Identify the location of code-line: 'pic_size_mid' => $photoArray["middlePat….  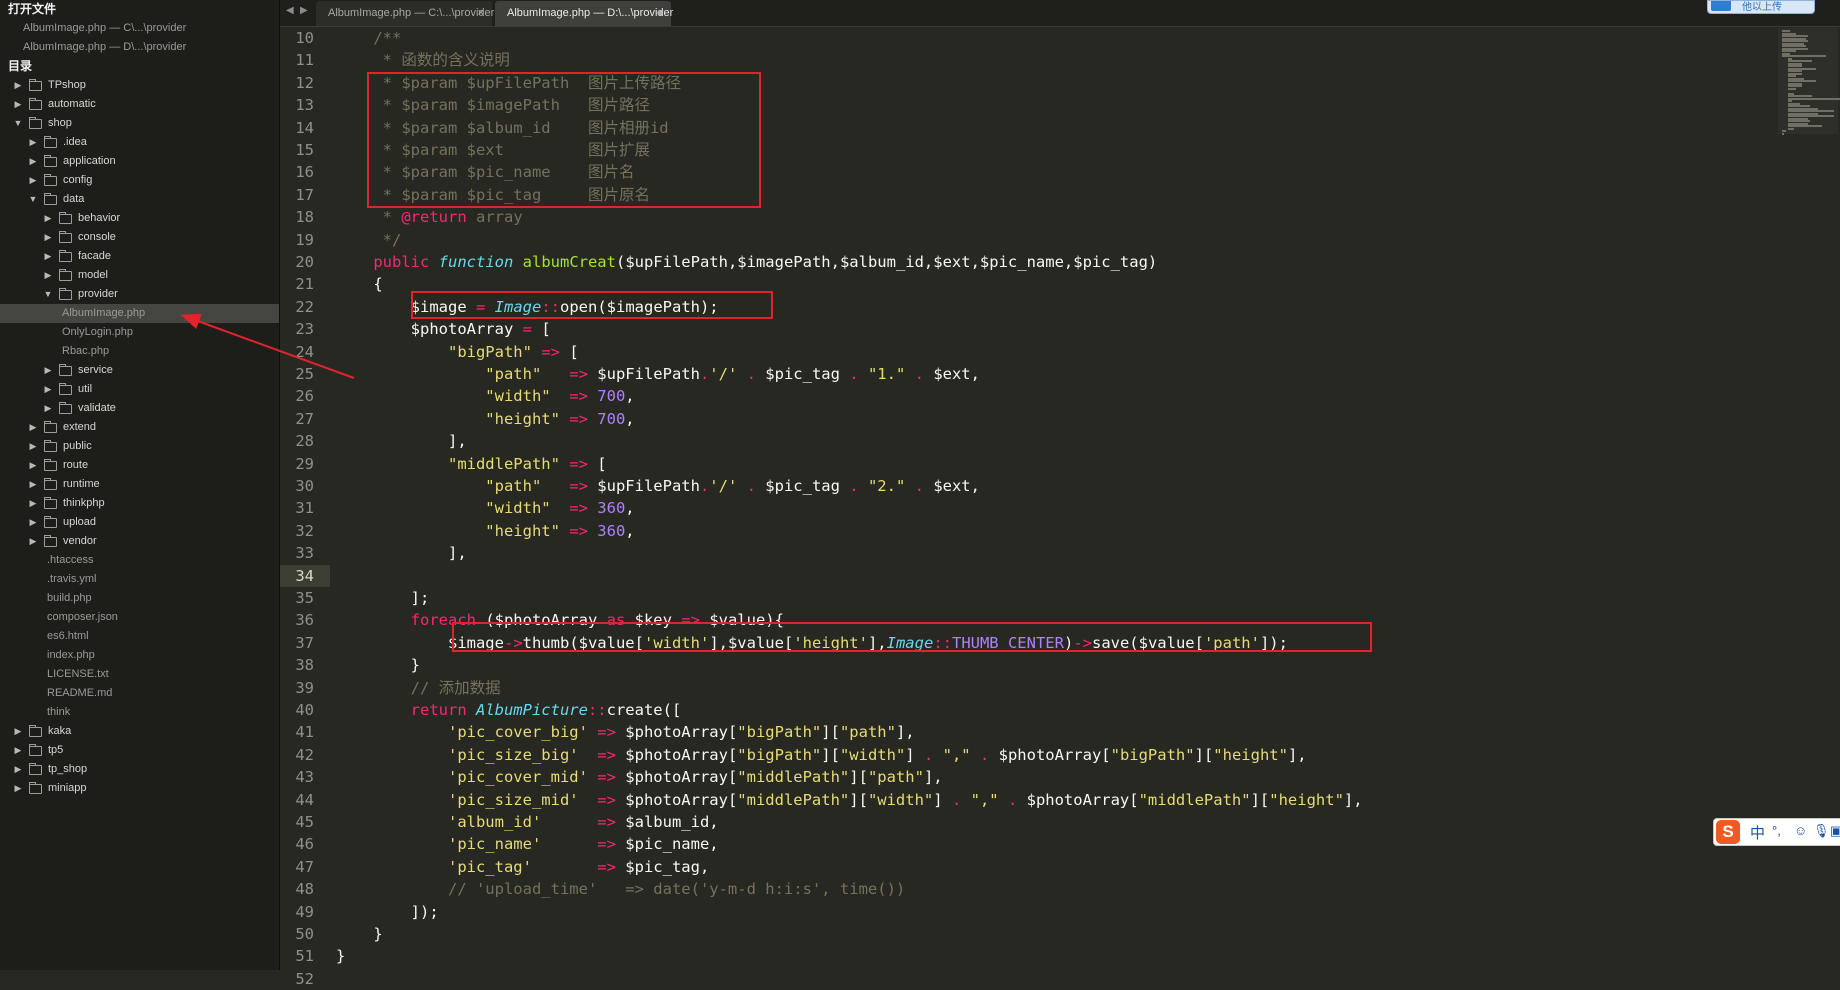
(849, 800).